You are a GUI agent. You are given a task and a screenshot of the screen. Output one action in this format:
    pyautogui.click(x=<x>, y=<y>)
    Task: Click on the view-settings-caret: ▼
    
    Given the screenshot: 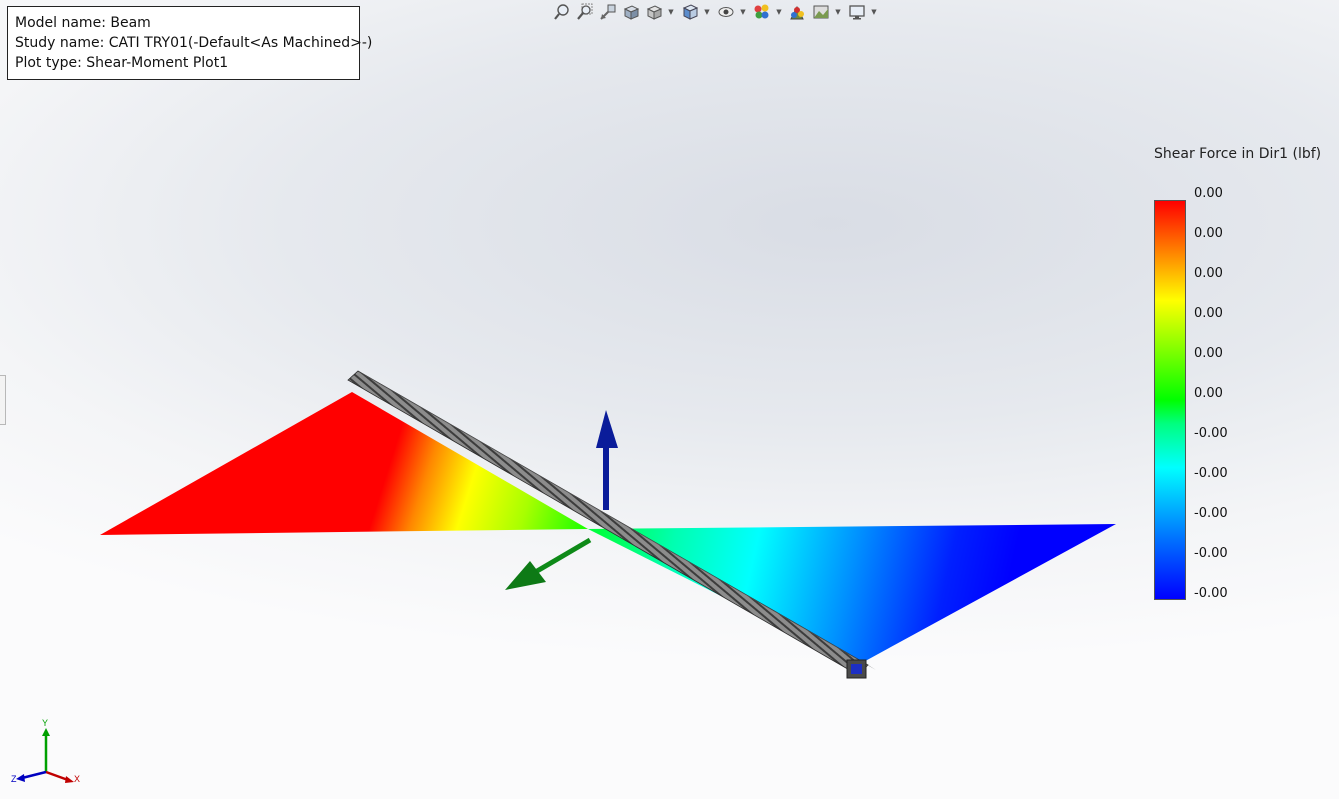 What is the action you would take?
    pyautogui.click(x=874, y=12)
    